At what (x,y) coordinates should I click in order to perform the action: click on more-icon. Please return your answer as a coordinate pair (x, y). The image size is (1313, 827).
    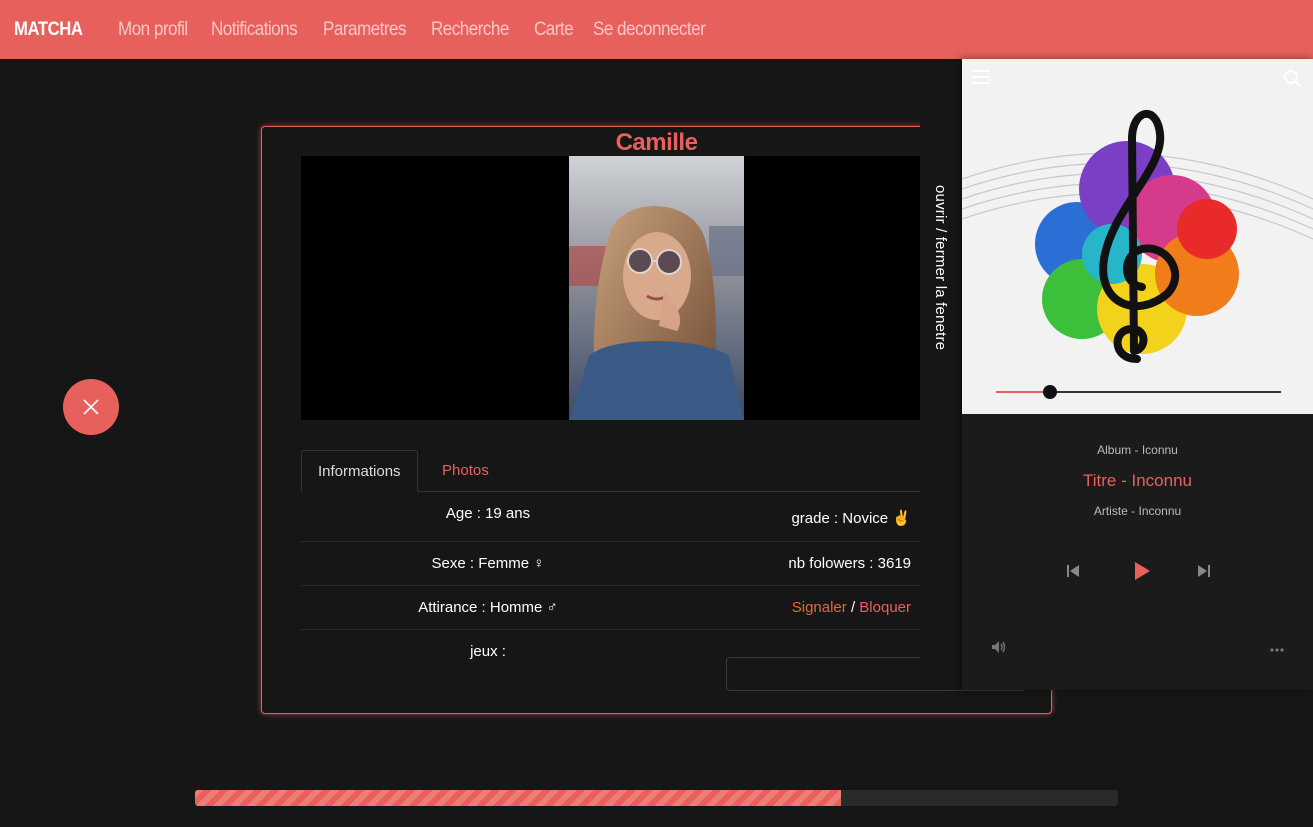
    Looking at the image, I should click on (1277, 650).